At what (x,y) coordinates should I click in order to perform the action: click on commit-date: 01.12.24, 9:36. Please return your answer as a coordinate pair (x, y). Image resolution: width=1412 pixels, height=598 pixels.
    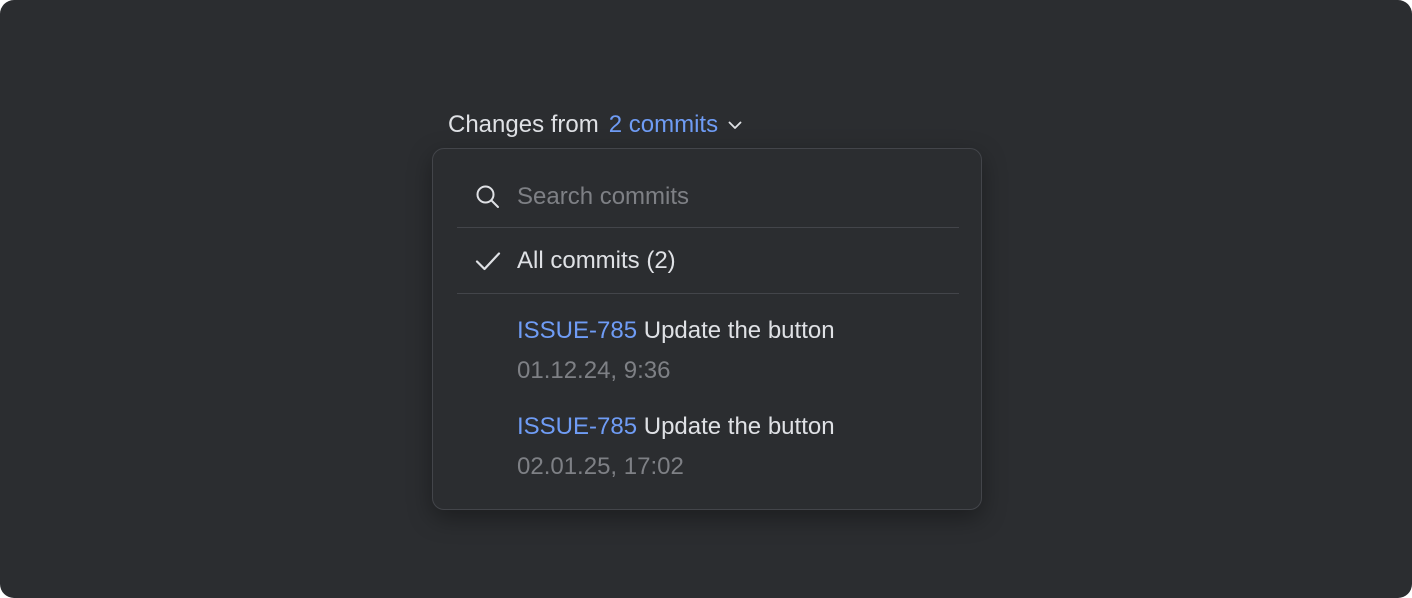
    Looking at the image, I should click on (594, 370).